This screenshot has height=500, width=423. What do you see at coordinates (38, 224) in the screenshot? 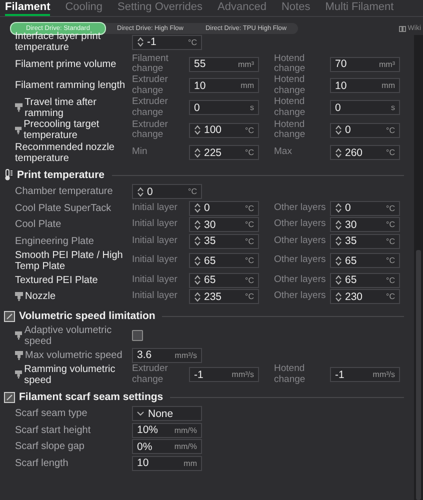
I see `setting-label: Cool Plate` at bounding box center [38, 224].